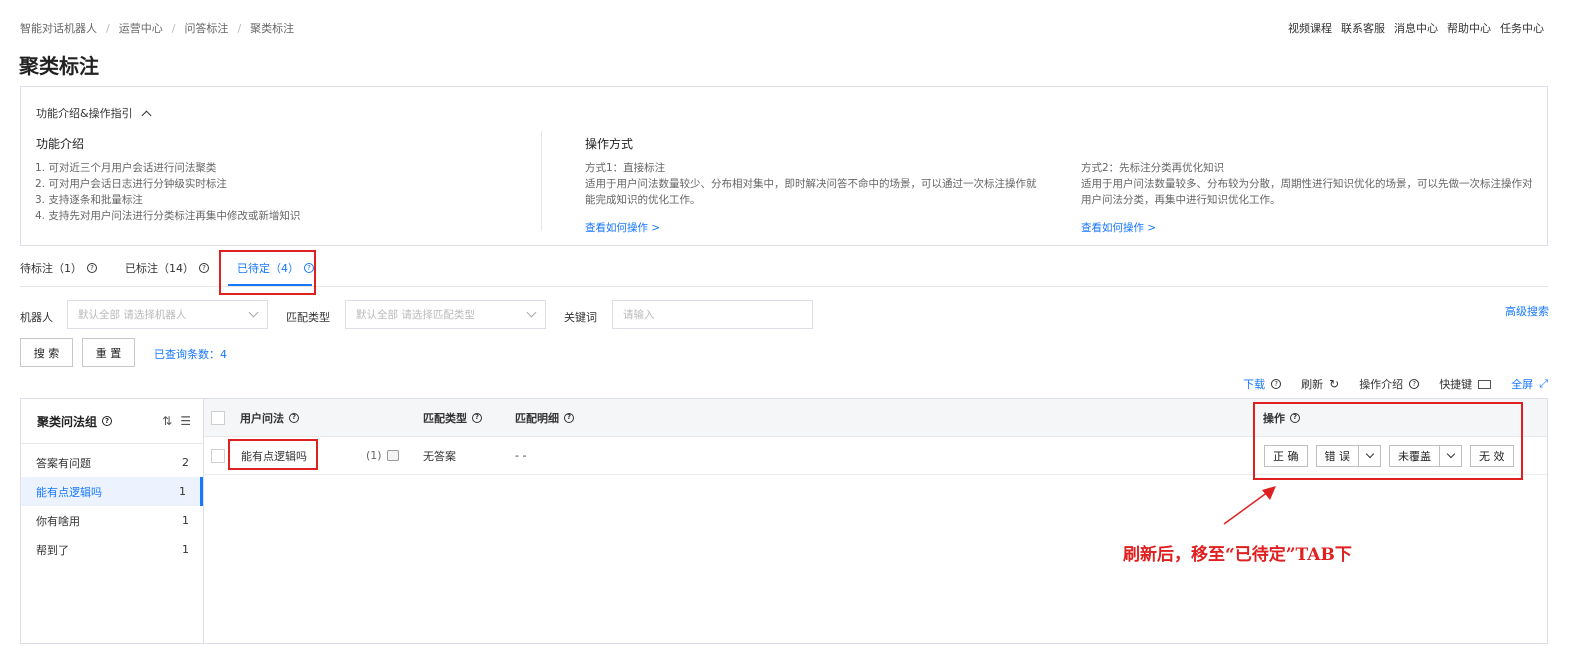  Describe the element at coordinates (60, 144) in the screenshot. I see `feature-title: 功能介绍` at that location.